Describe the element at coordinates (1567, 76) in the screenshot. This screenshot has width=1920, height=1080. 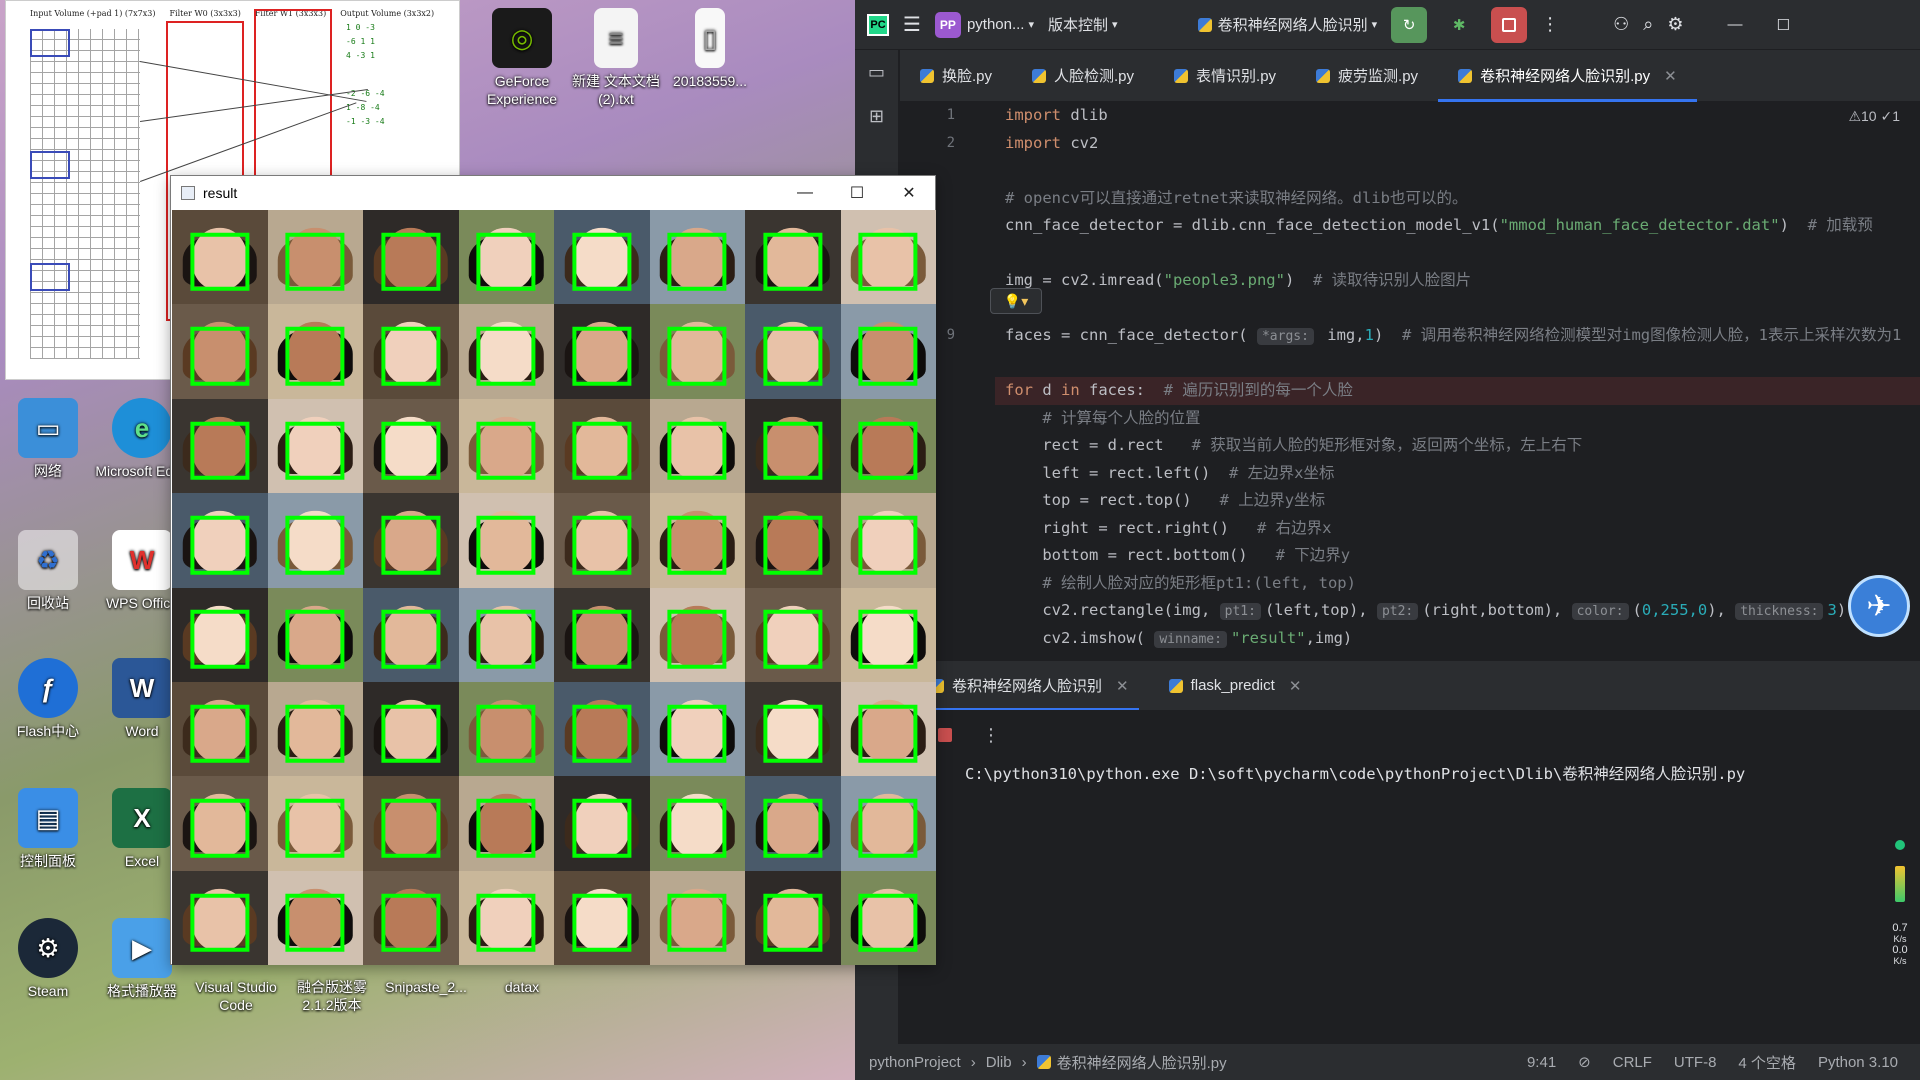
I see `tab-cnn-face: 卷积神经网络人脸识别.py ✕` at that location.